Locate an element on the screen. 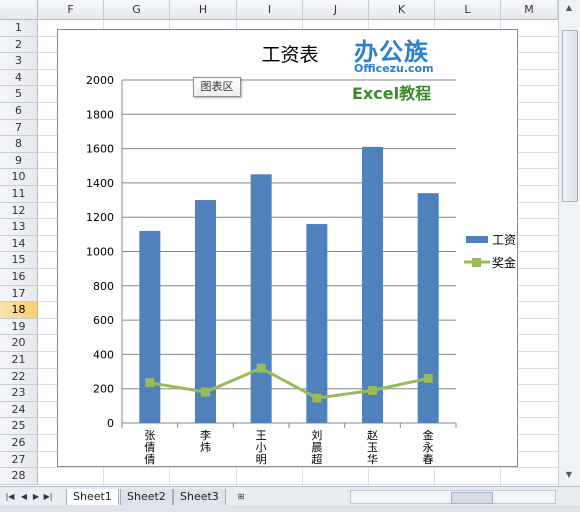  x-tick-label: 金永春 is located at coordinates (428, 447).